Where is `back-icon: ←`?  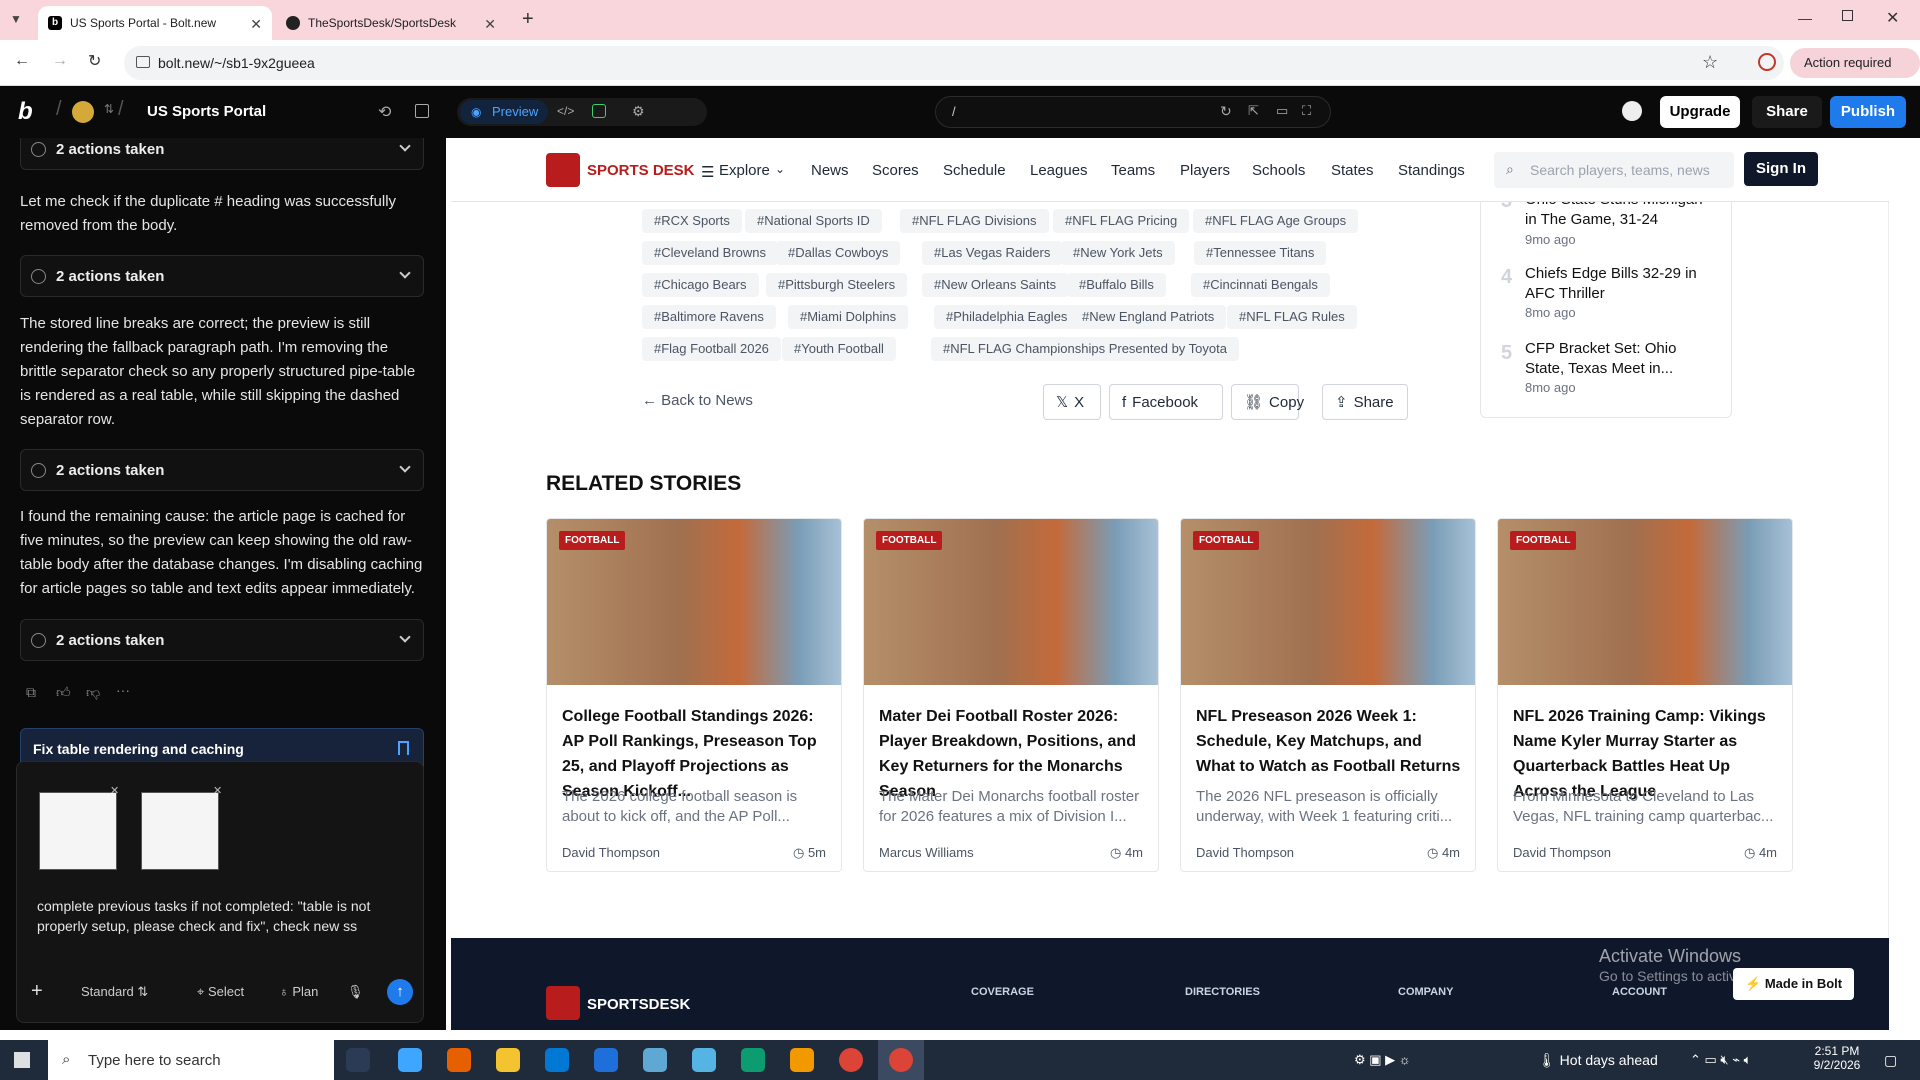 back-icon: ← is located at coordinates (22, 61).